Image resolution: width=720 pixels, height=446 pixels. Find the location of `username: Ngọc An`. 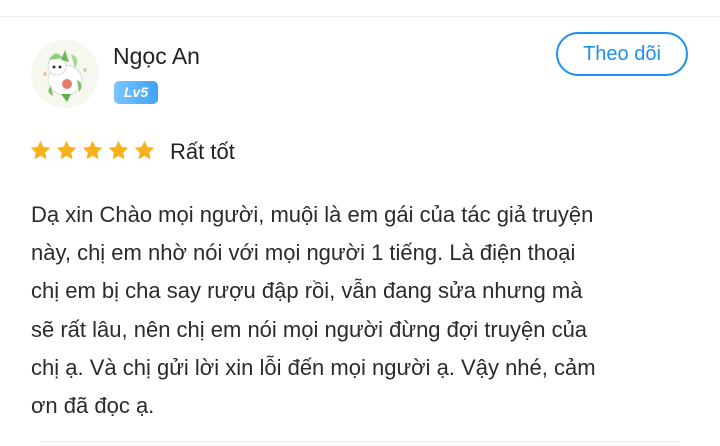

username: Ngọc An is located at coordinates (156, 56).